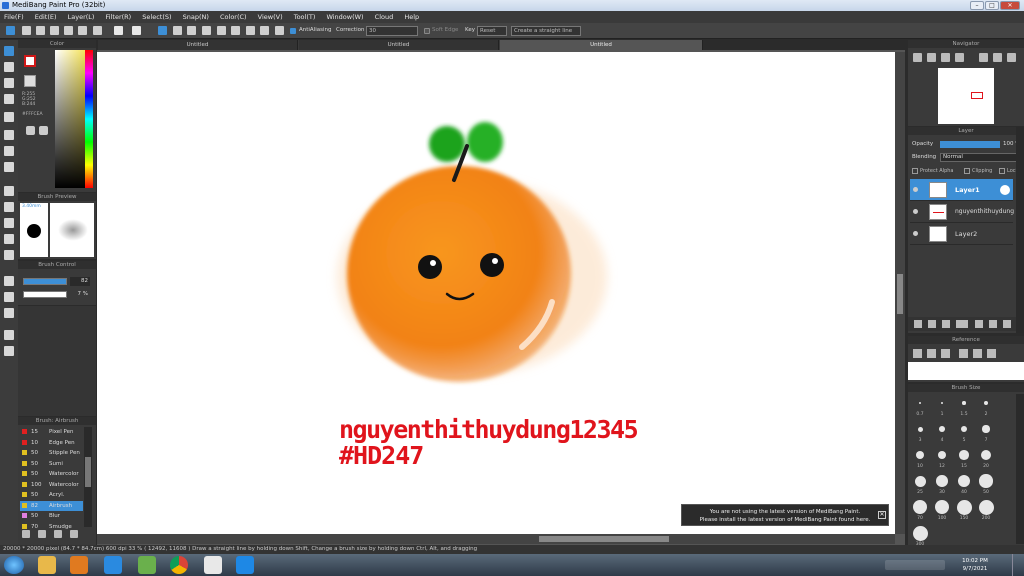 The image size is (1024, 576). I want to click on zoom-out-icon, so click(931, 57).